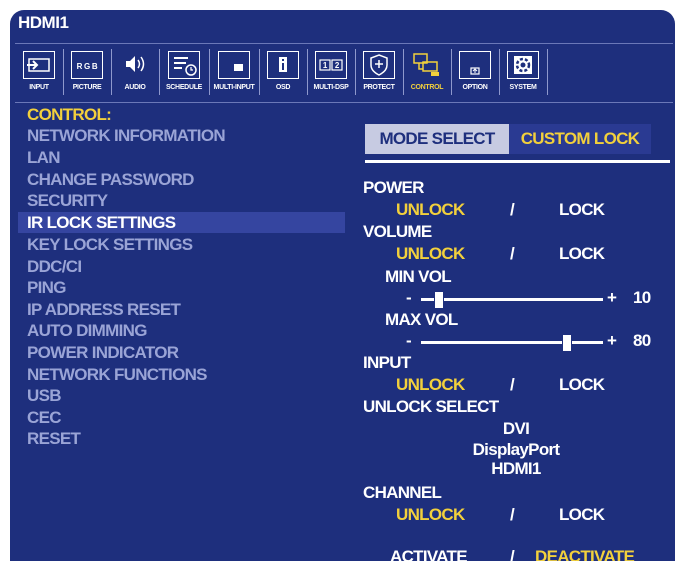  I want to click on mode-select-value: CUSTOM LOCK, so click(580, 139).